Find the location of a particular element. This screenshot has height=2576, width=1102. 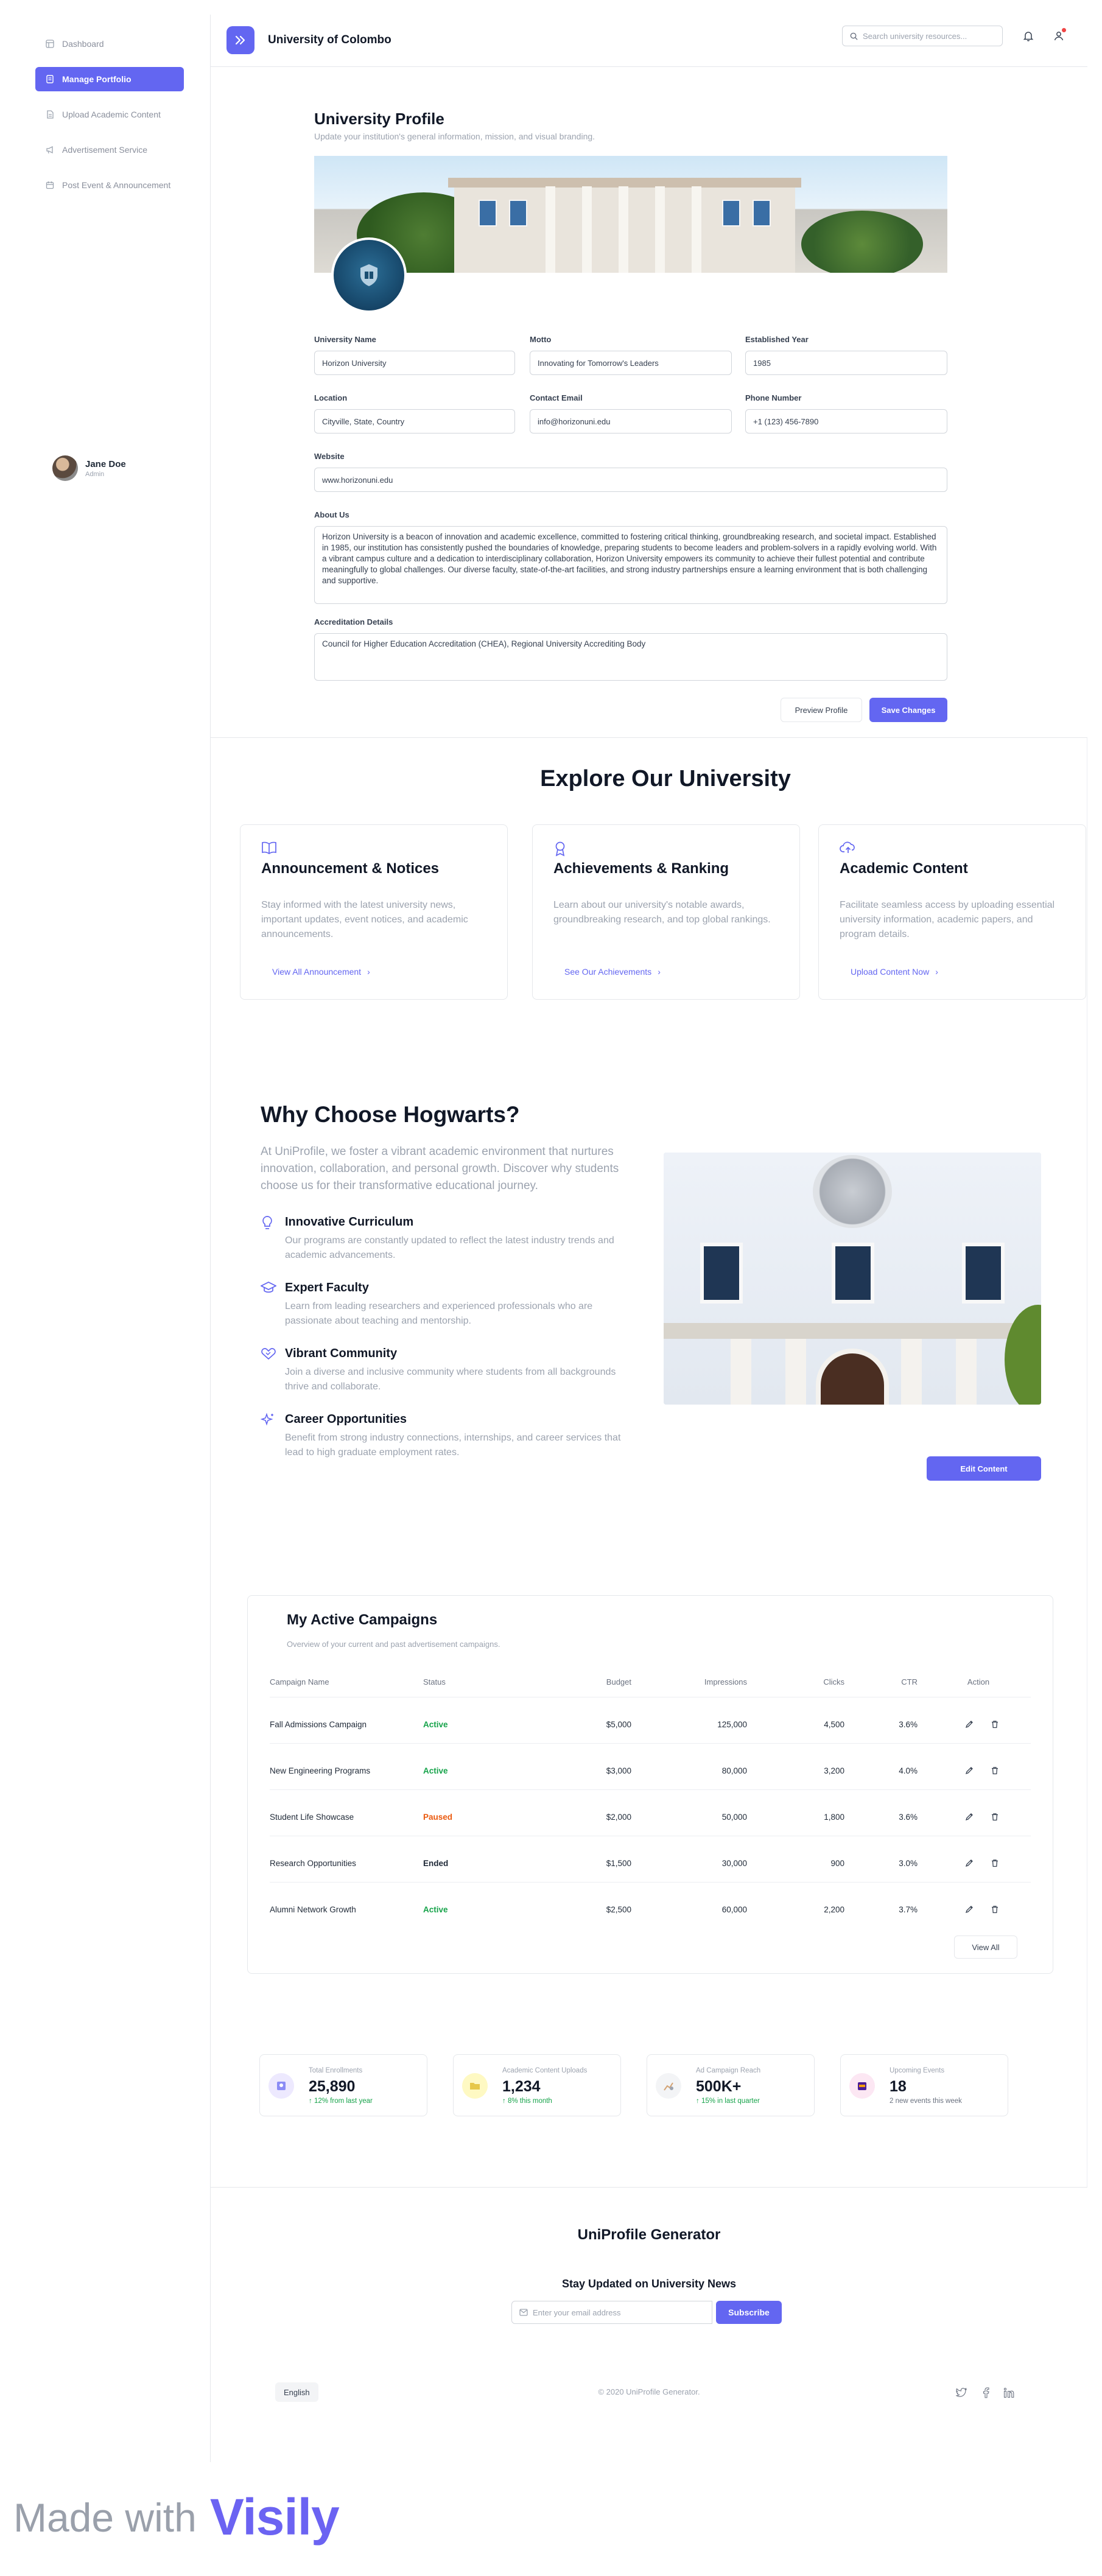

website-input: www.horizonuni.edu is located at coordinates (630, 480).